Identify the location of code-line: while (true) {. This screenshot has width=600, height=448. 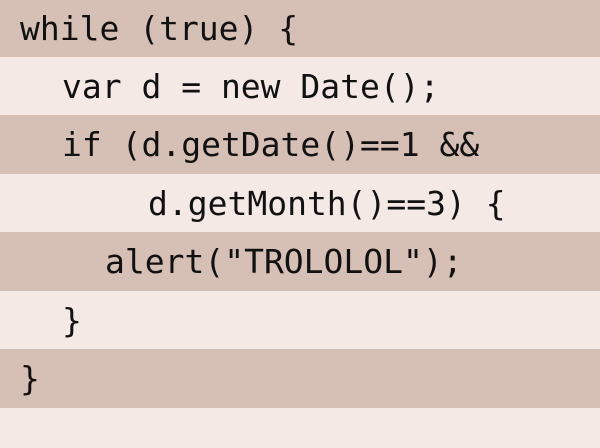
(159, 28).